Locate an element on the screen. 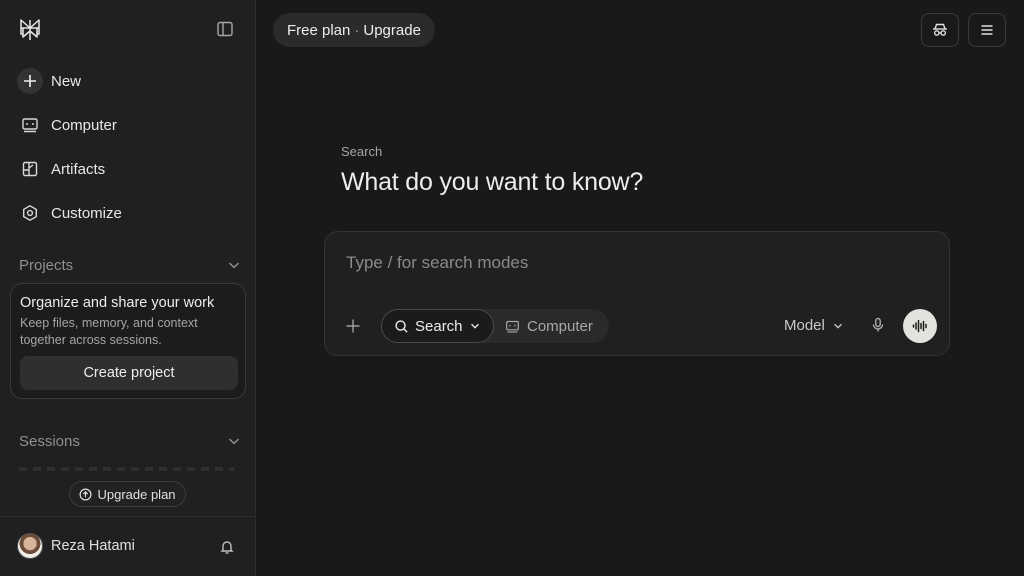 Image resolution: width=1024 pixels, height=576 pixels. waveform-icon is located at coordinates (920, 326).